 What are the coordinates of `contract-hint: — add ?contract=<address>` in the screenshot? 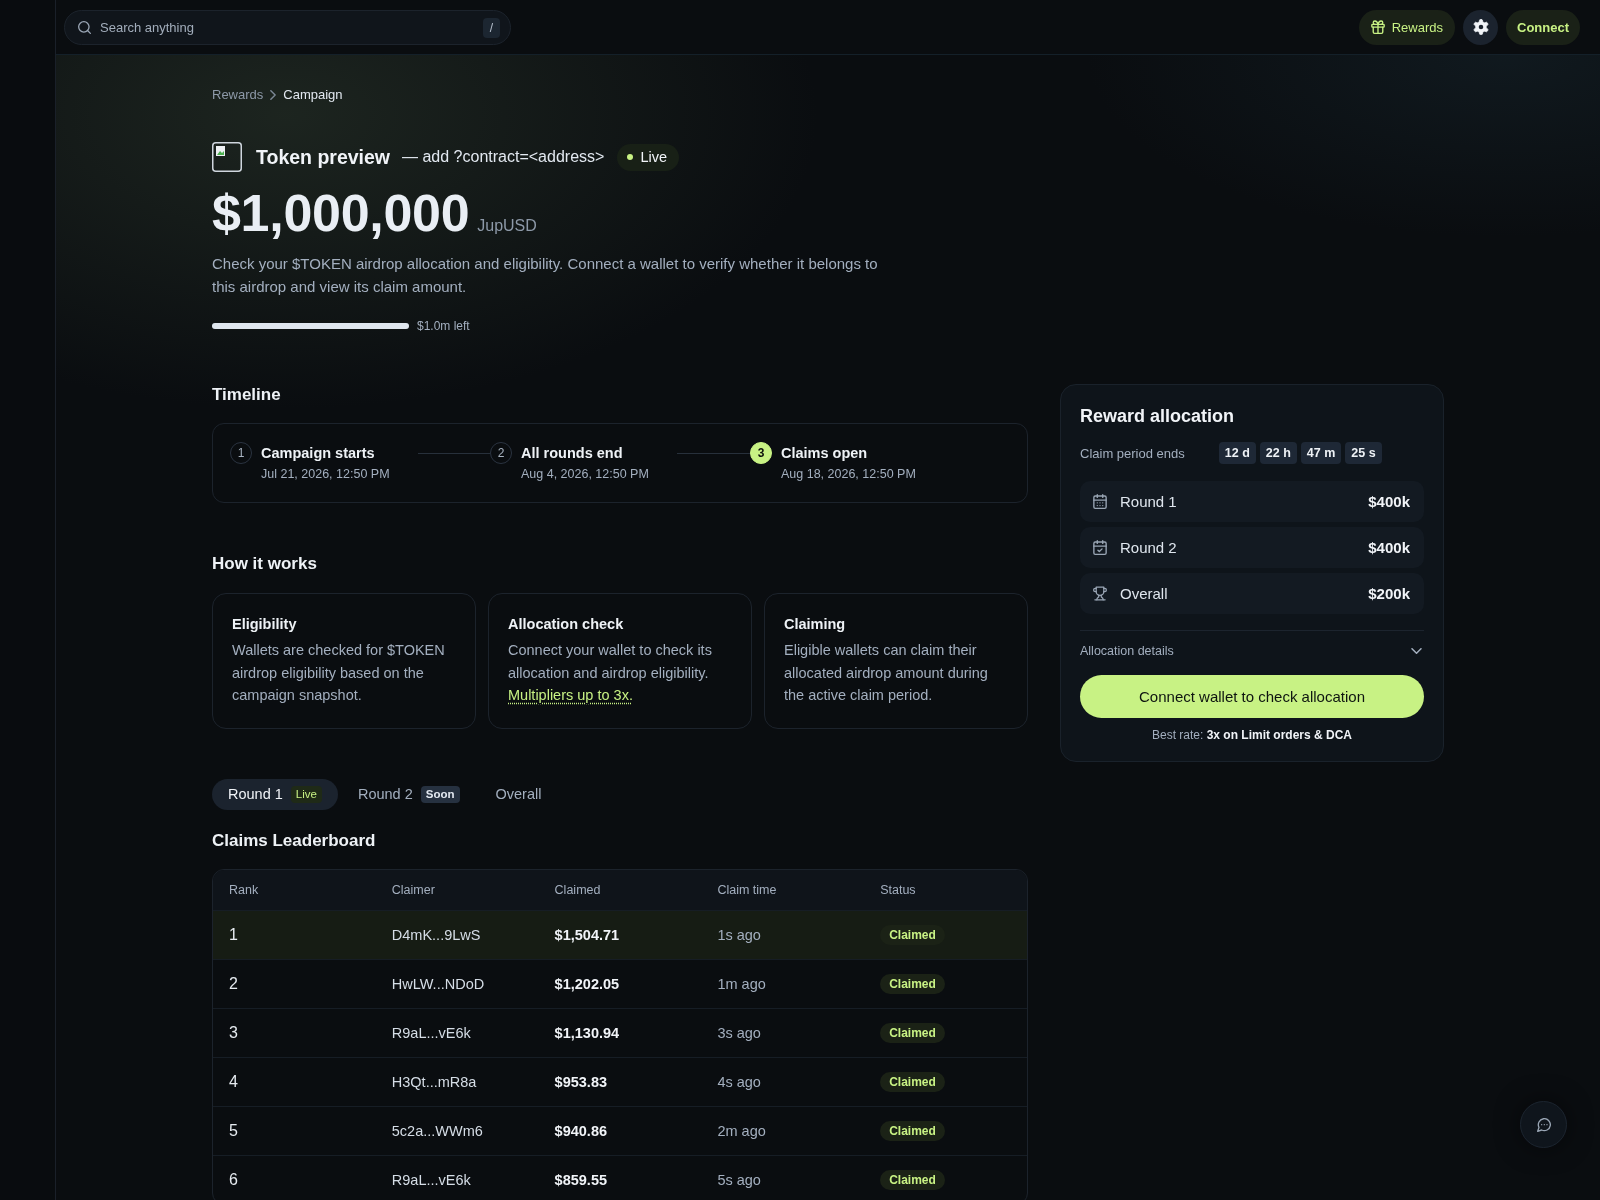 It's located at (503, 157).